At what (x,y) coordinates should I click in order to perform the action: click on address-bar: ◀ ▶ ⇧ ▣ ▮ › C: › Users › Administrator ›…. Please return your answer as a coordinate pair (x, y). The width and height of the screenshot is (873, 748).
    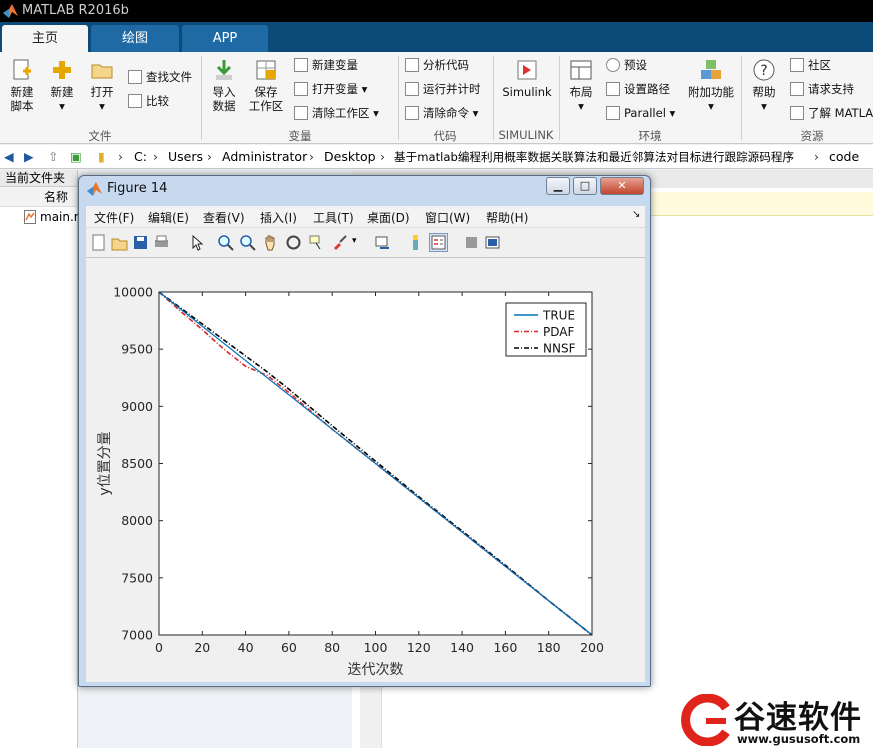
    Looking at the image, I should click on (436, 157).